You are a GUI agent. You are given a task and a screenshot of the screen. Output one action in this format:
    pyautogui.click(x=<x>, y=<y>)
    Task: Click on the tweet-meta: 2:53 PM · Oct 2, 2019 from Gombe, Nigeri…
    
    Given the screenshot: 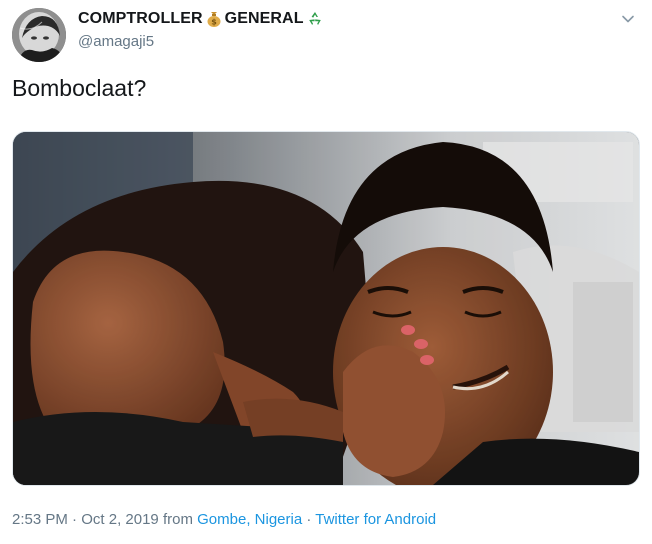 What is the action you would take?
    pyautogui.click(x=224, y=519)
    